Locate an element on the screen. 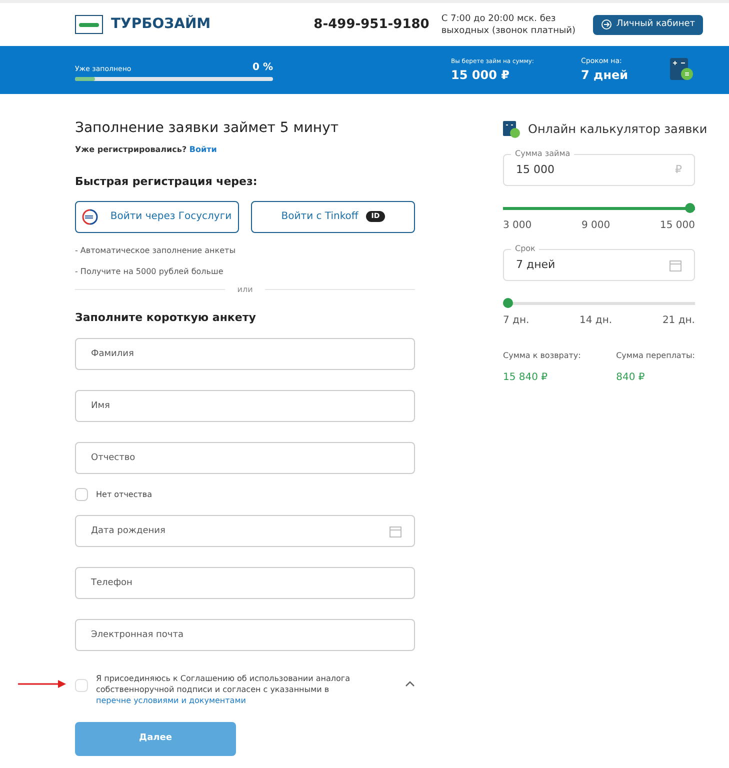 The width and height of the screenshot is (729, 768). slider-tick-label: 3 000 is located at coordinates (517, 226).